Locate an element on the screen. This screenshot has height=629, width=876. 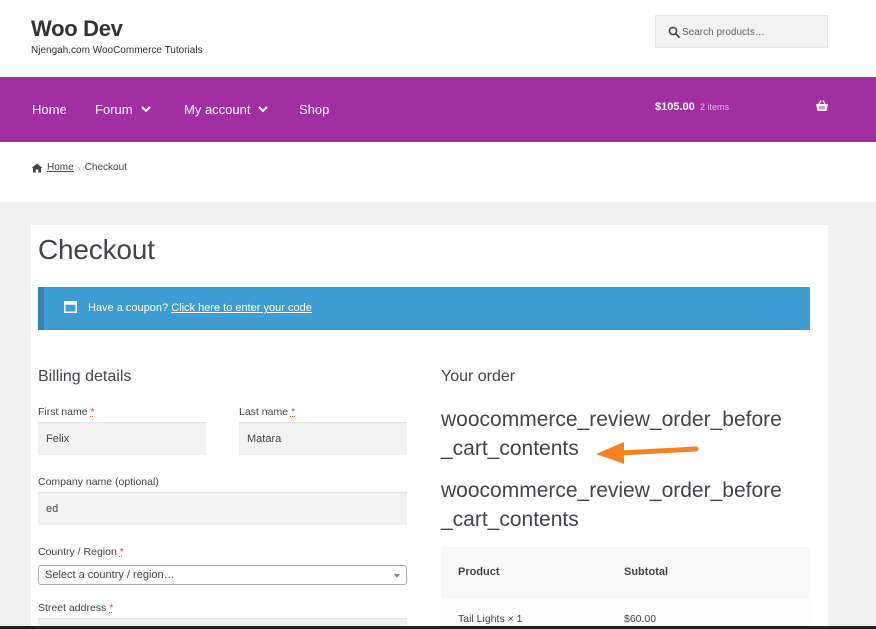
last-name-field: Matara is located at coordinates (323, 438).